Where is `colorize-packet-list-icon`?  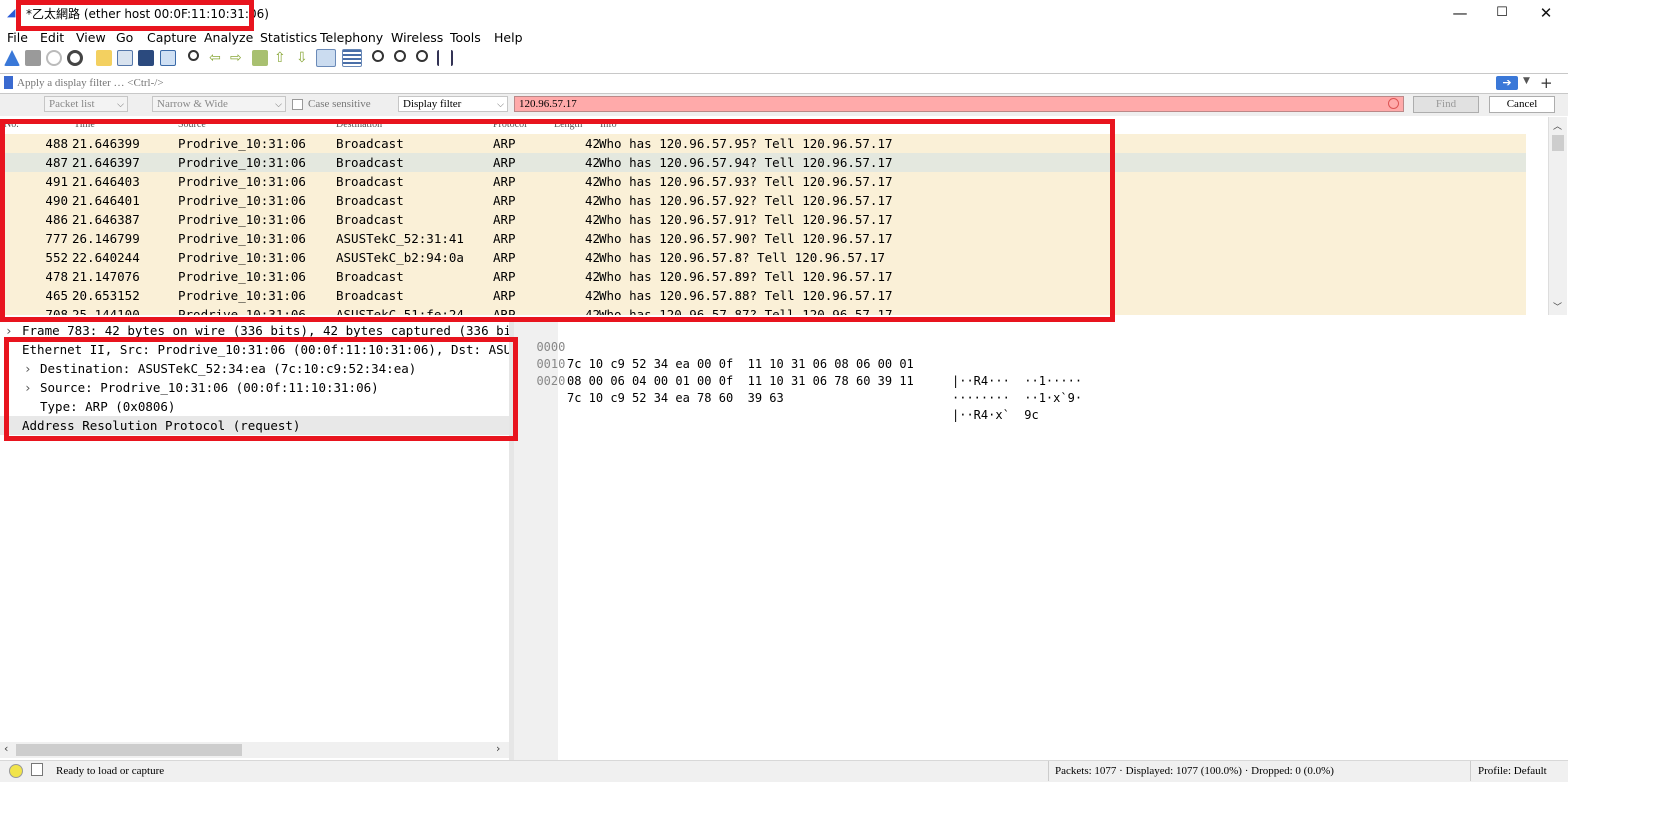
colorize-packet-list-icon is located at coordinates (352, 58).